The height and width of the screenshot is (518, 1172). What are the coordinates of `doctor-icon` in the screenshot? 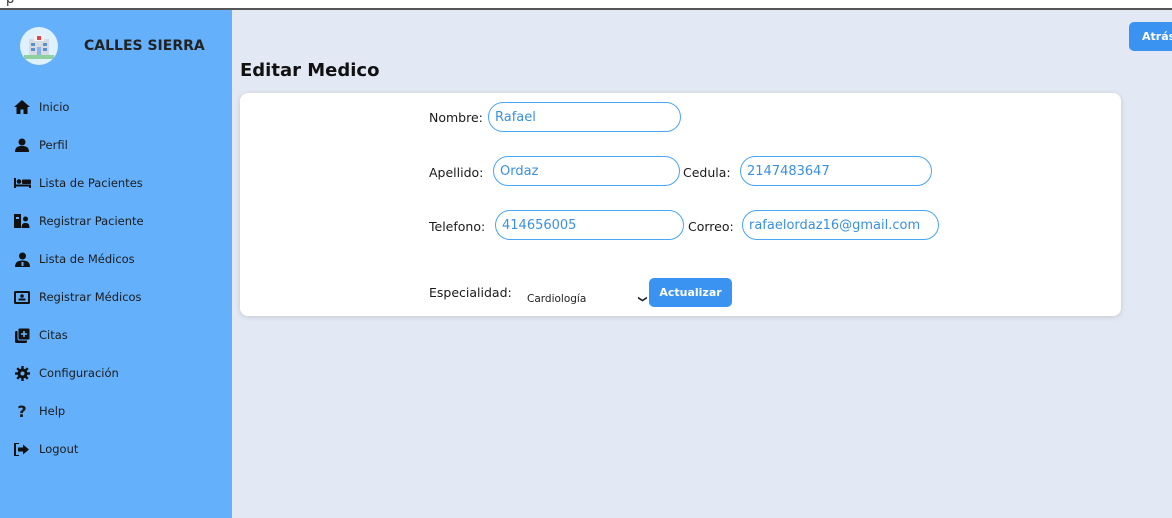 It's located at (22, 259).